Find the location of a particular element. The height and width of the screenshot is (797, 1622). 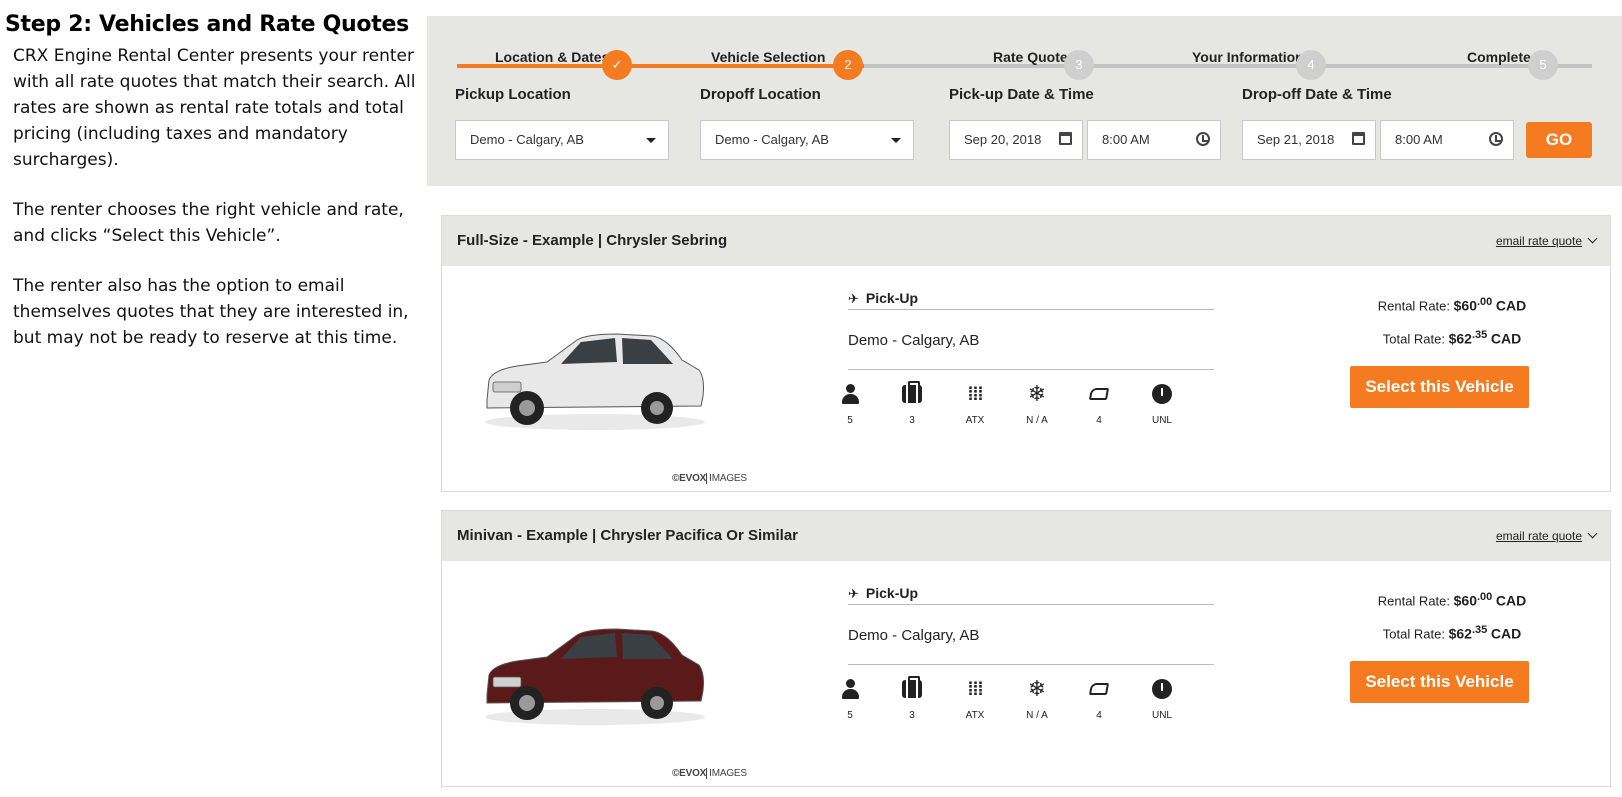

feature-passengers: 5 is located at coordinates (850, 403).